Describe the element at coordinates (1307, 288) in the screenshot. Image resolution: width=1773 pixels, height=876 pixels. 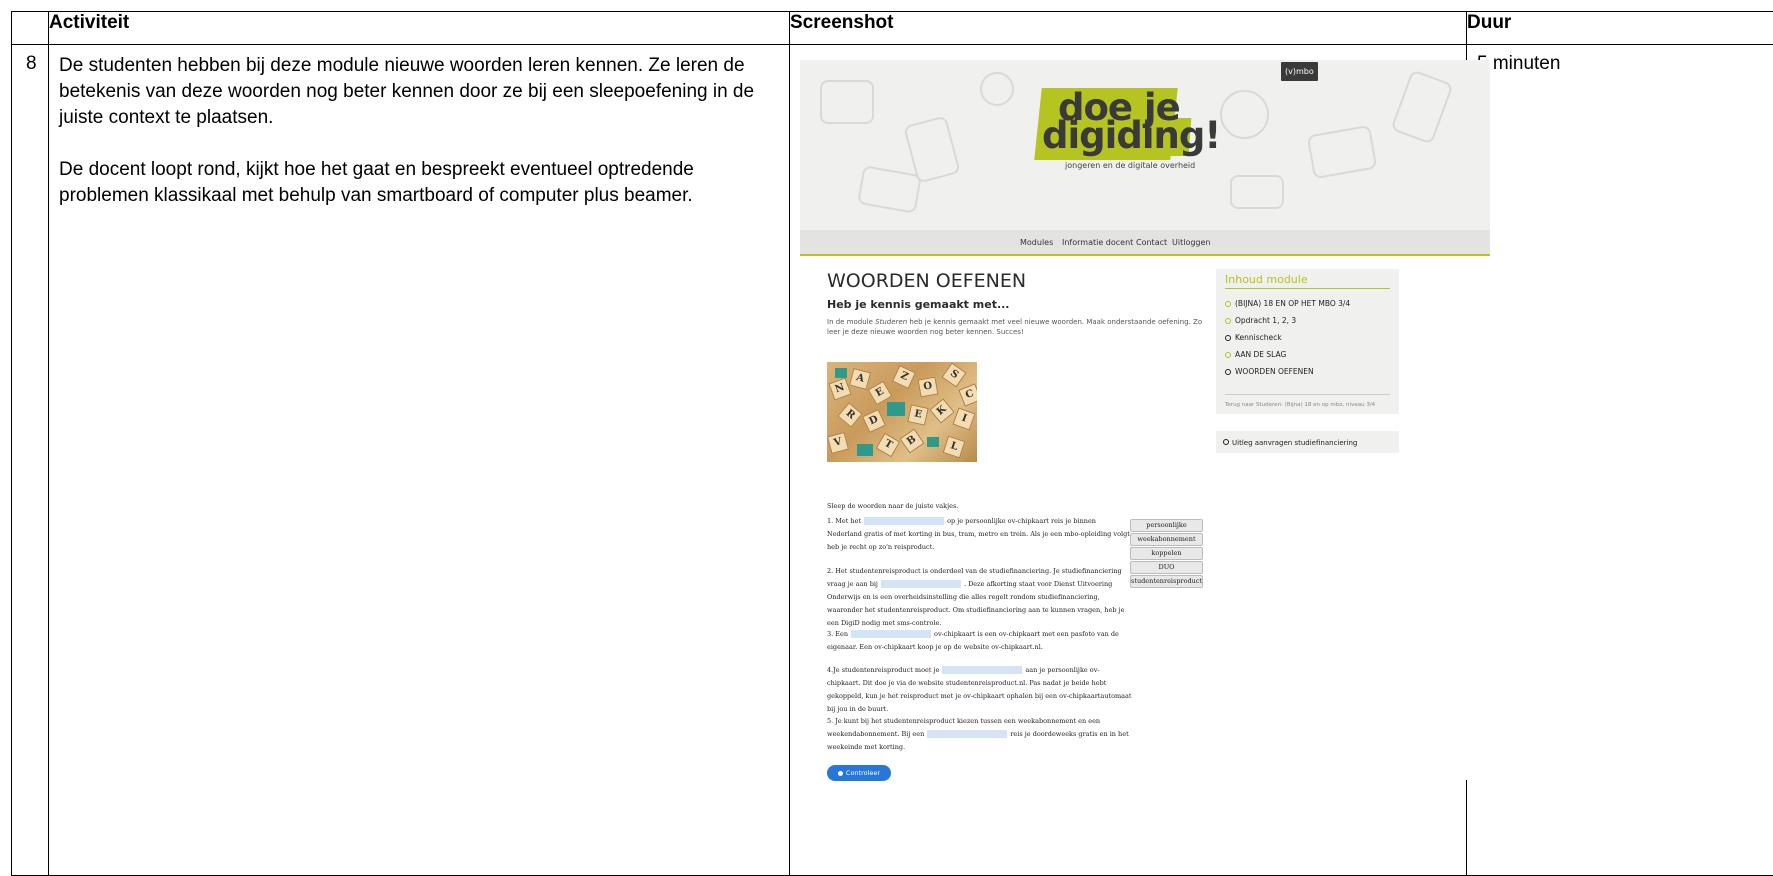
I see `sidebar-divider` at that location.